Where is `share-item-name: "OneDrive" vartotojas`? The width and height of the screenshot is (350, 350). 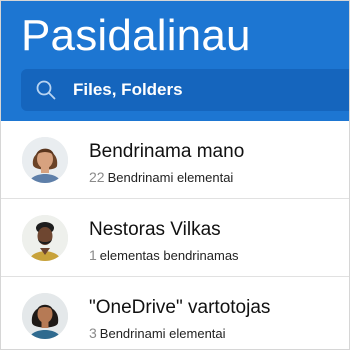
share-item-name: "OneDrive" vartotojas is located at coordinates (180, 307).